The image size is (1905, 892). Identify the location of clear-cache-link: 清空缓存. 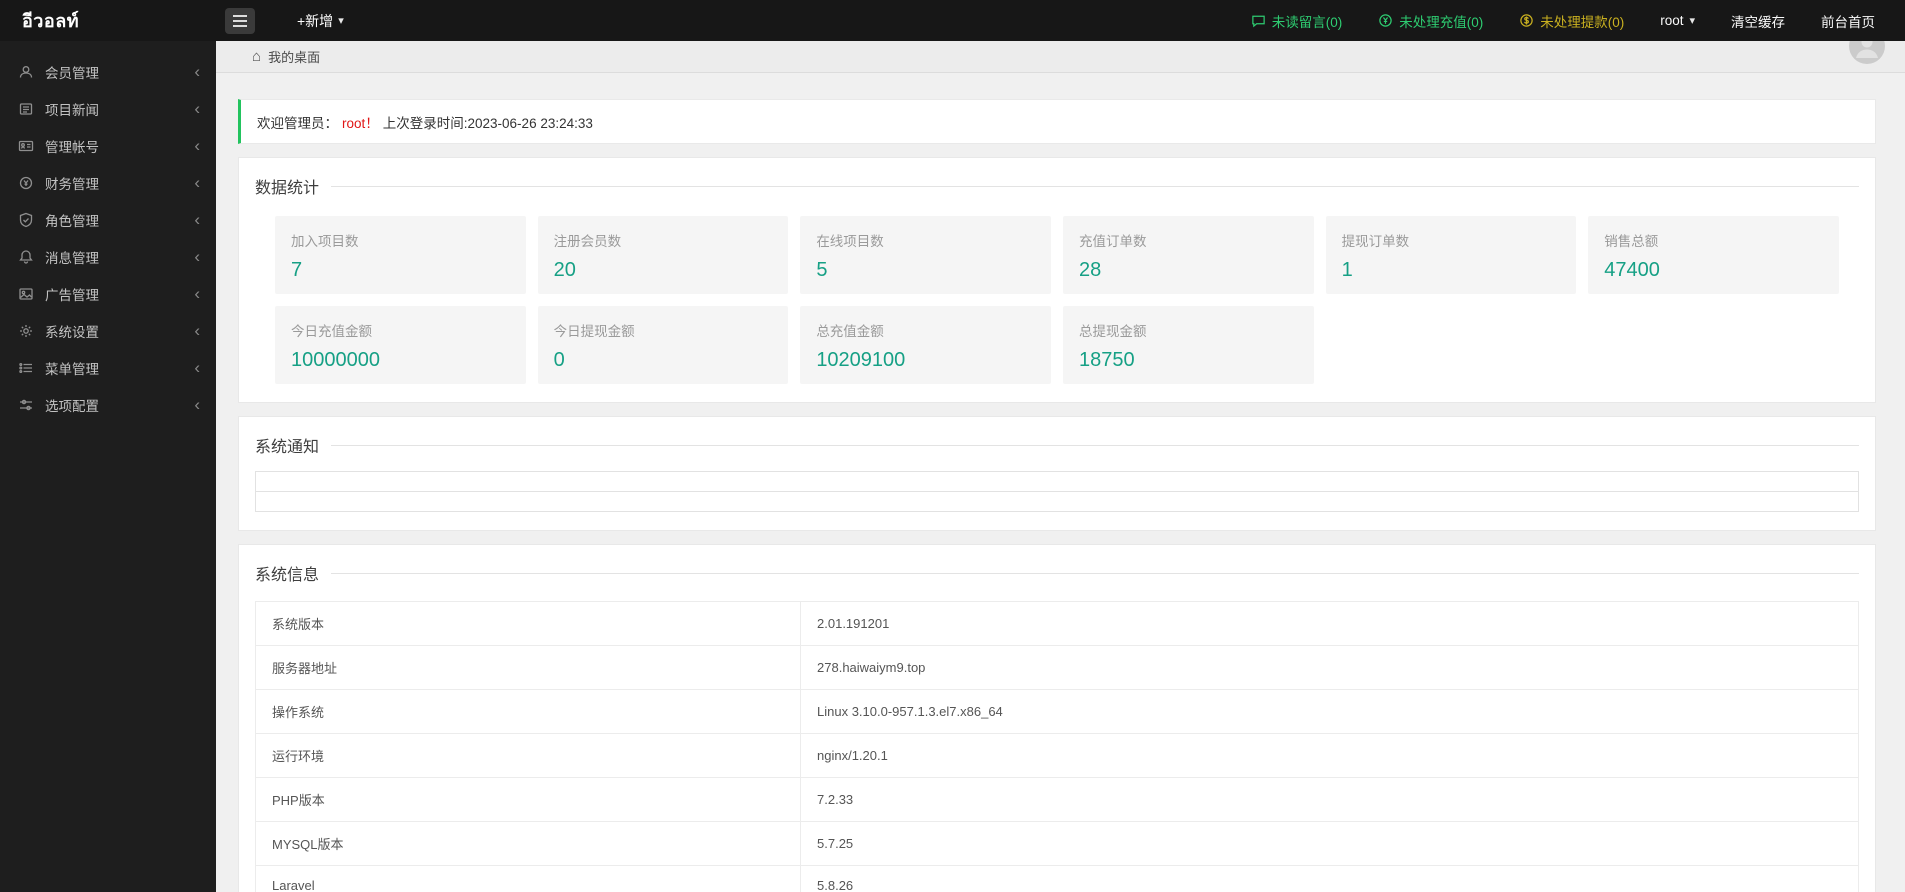
(1758, 21).